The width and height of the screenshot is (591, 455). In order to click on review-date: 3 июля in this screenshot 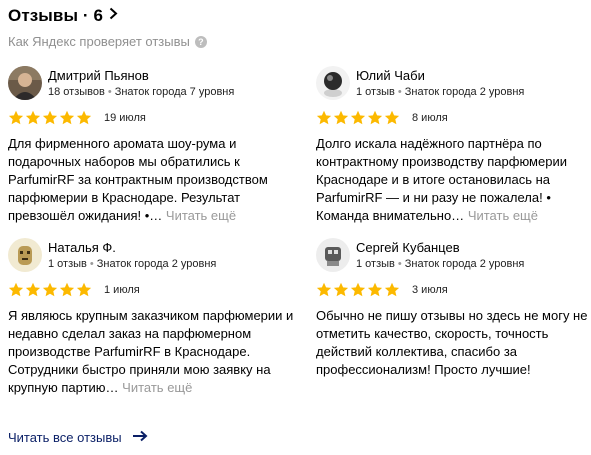, I will do `click(430, 290)`.